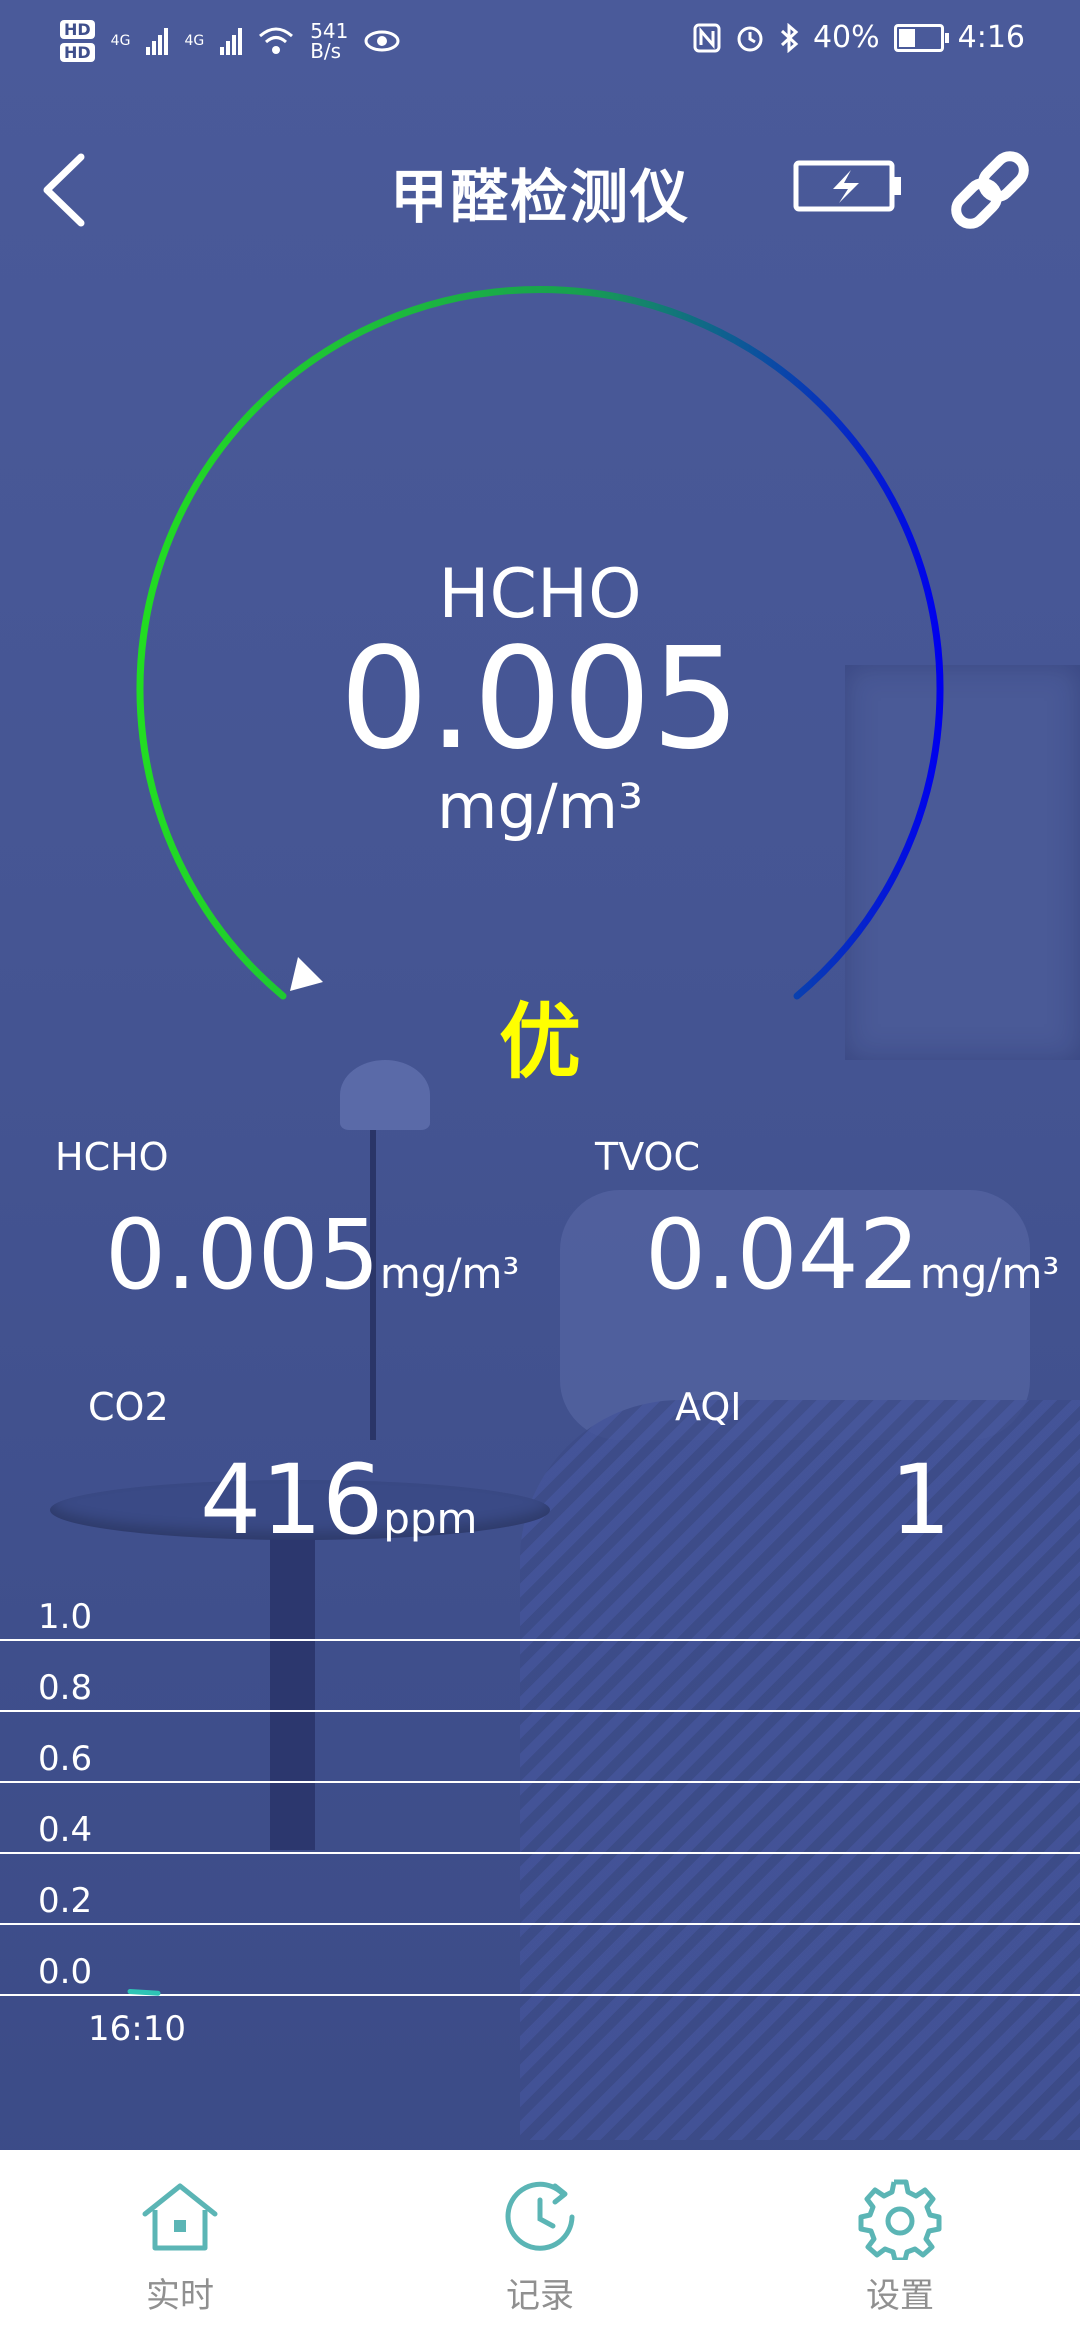  What do you see at coordinates (137, 2029) in the screenshot?
I see `chart-x-tick-label: 16:10` at bounding box center [137, 2029].